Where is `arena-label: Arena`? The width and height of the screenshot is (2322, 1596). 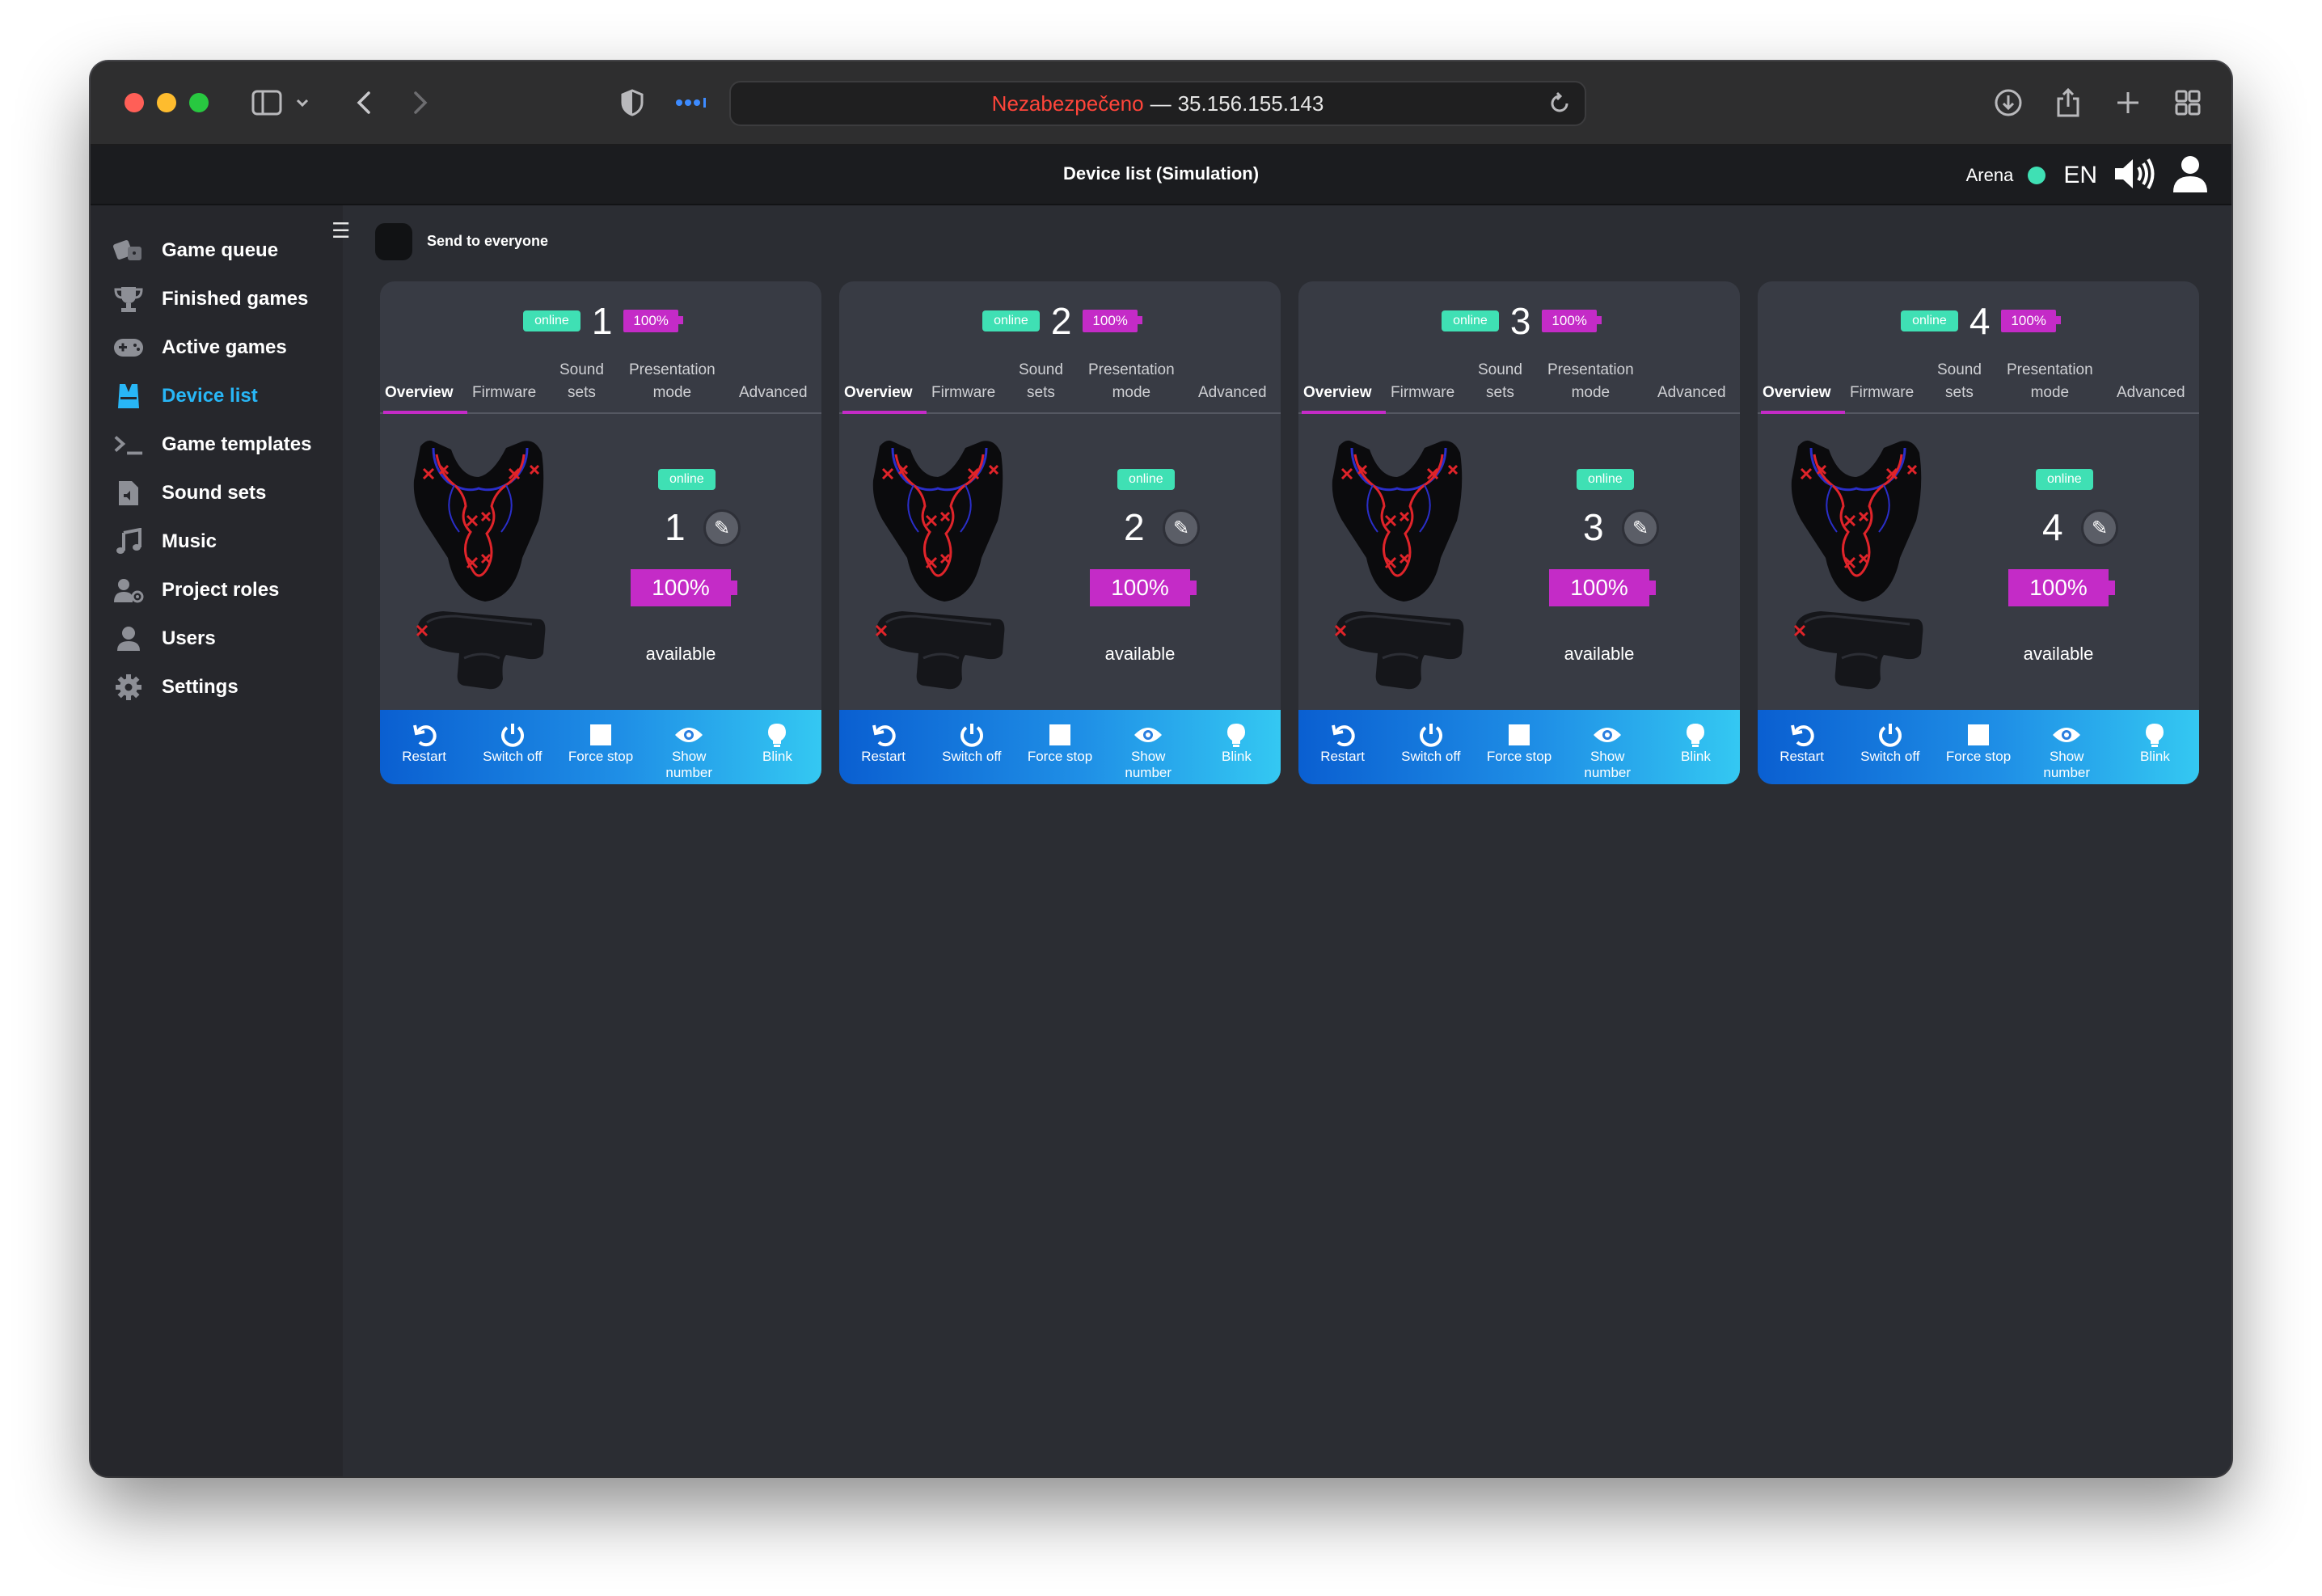
arena-label: Arena is located at coordinates (1989, 175).